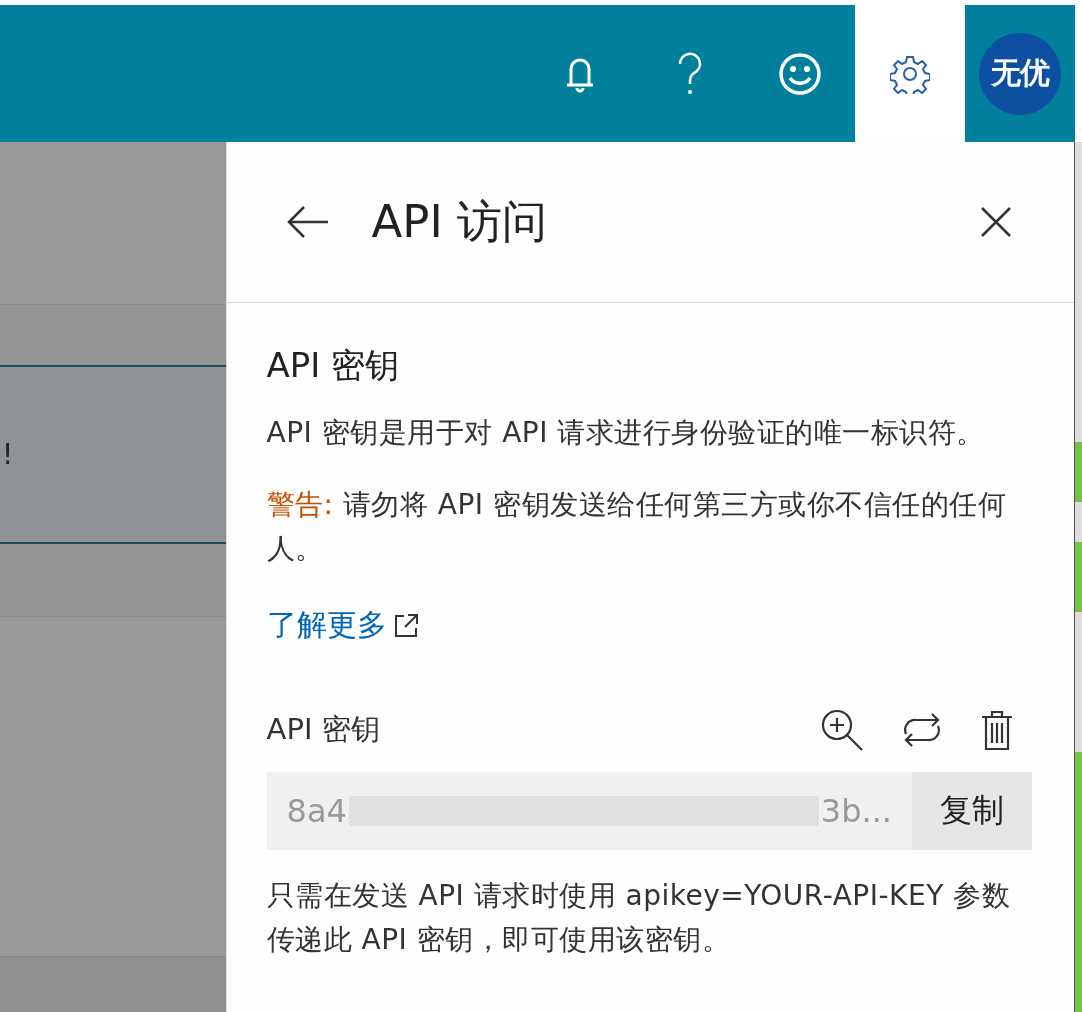  Describe the element at coordinates (460, 222) in the screenshot. I see `panel-title: API 访问` at that location.